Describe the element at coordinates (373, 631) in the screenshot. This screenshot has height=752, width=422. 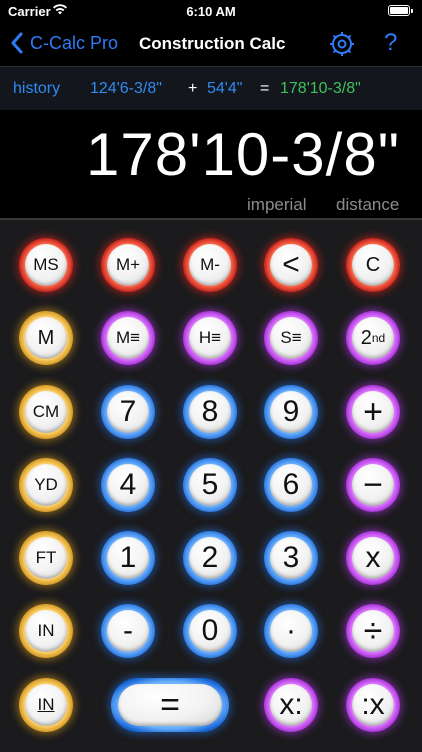
I see `divide-button: ÷` at that location.